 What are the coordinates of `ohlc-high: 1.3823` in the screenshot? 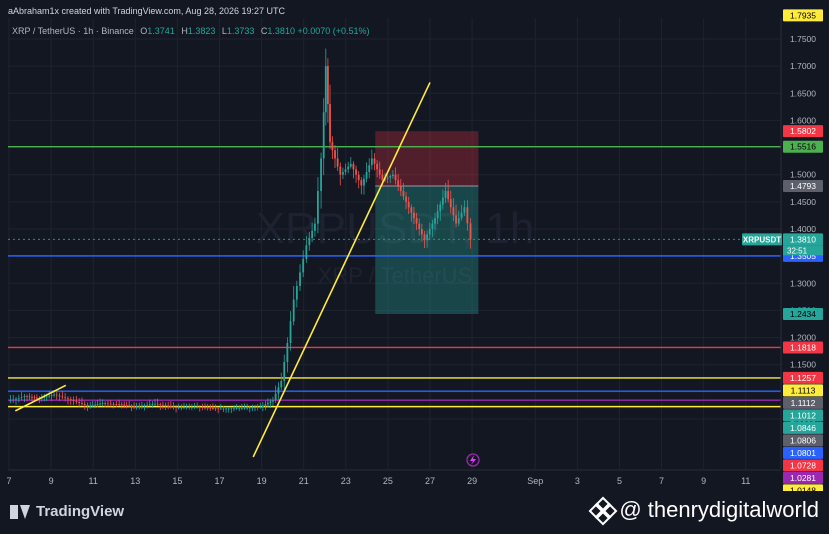 It's located at (201, 31).